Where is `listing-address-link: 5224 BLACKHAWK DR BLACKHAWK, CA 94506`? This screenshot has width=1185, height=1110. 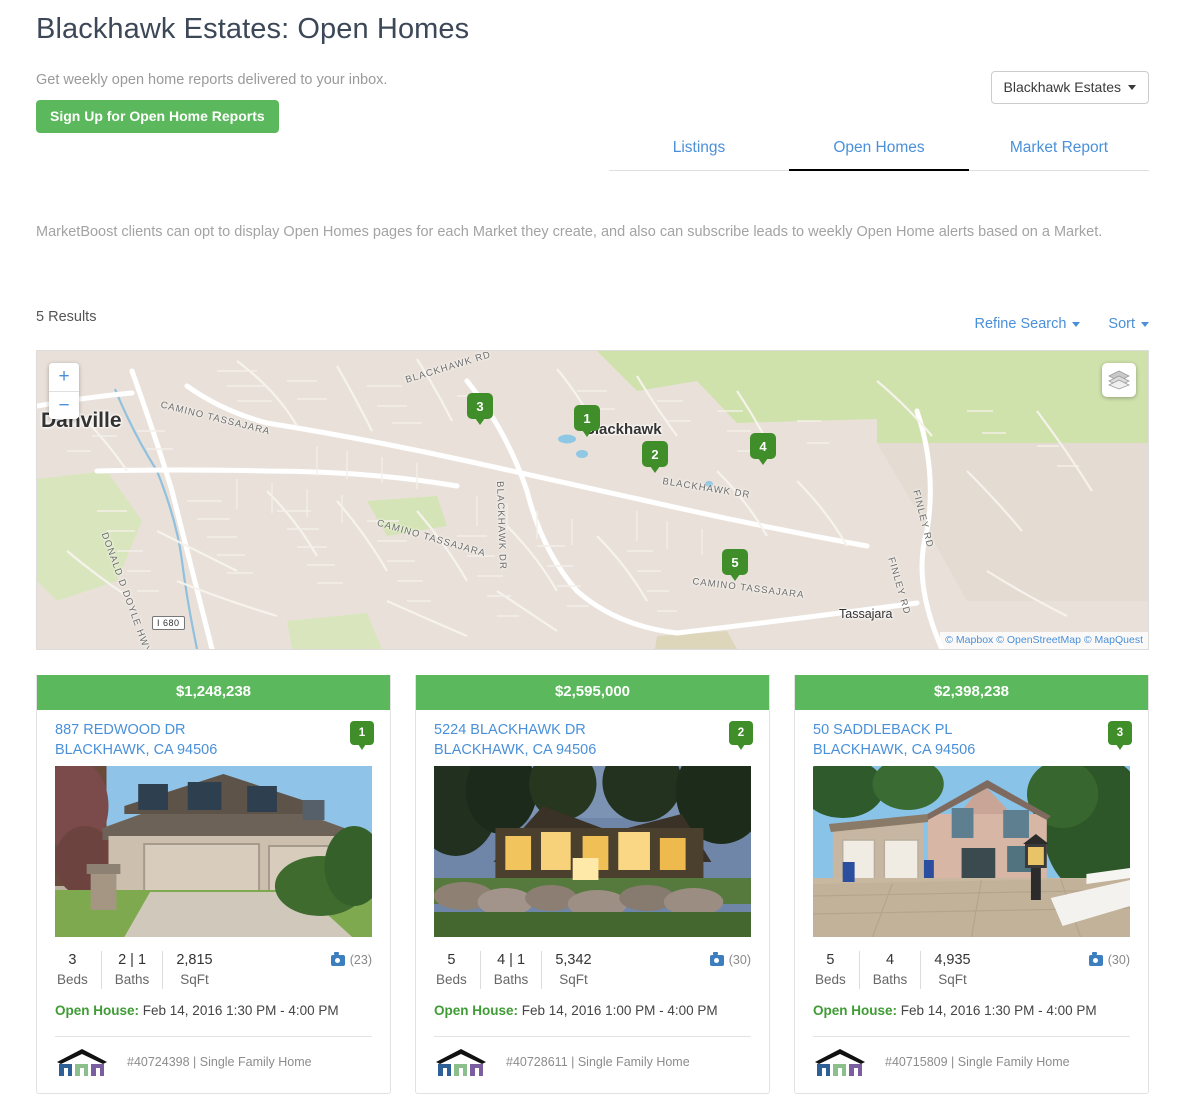 listing-address-link: 5224 BLACKHAWK DR BLACKHAWK, CA 94506 is located at coordinates (569, 740).